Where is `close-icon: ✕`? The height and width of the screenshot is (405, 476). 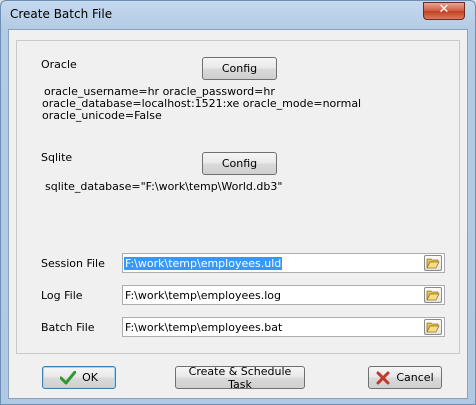
close-icon: ✕ is located at coordinates (444, 9).